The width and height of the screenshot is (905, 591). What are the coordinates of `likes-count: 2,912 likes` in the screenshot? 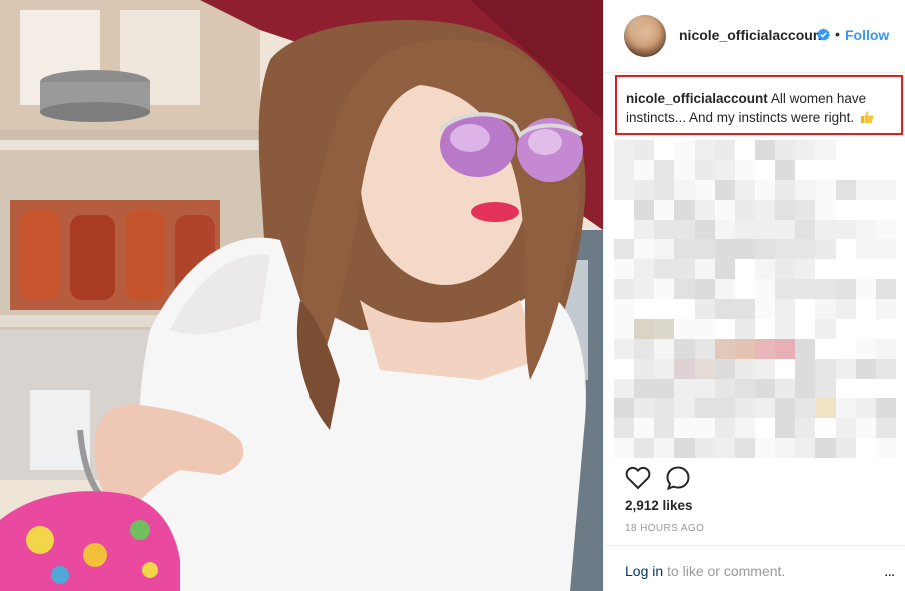 It's located at (659, 505).